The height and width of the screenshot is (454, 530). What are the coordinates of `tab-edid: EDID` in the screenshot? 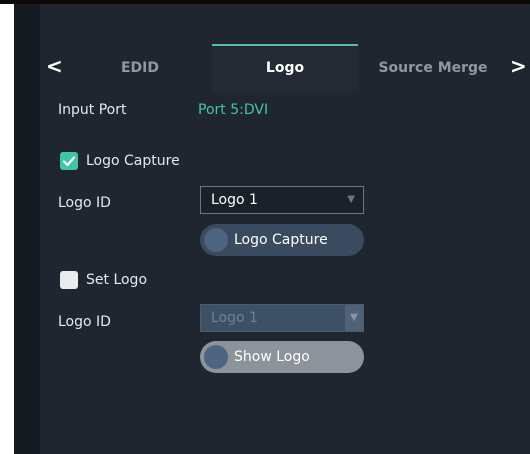 It's located at (140, 68).